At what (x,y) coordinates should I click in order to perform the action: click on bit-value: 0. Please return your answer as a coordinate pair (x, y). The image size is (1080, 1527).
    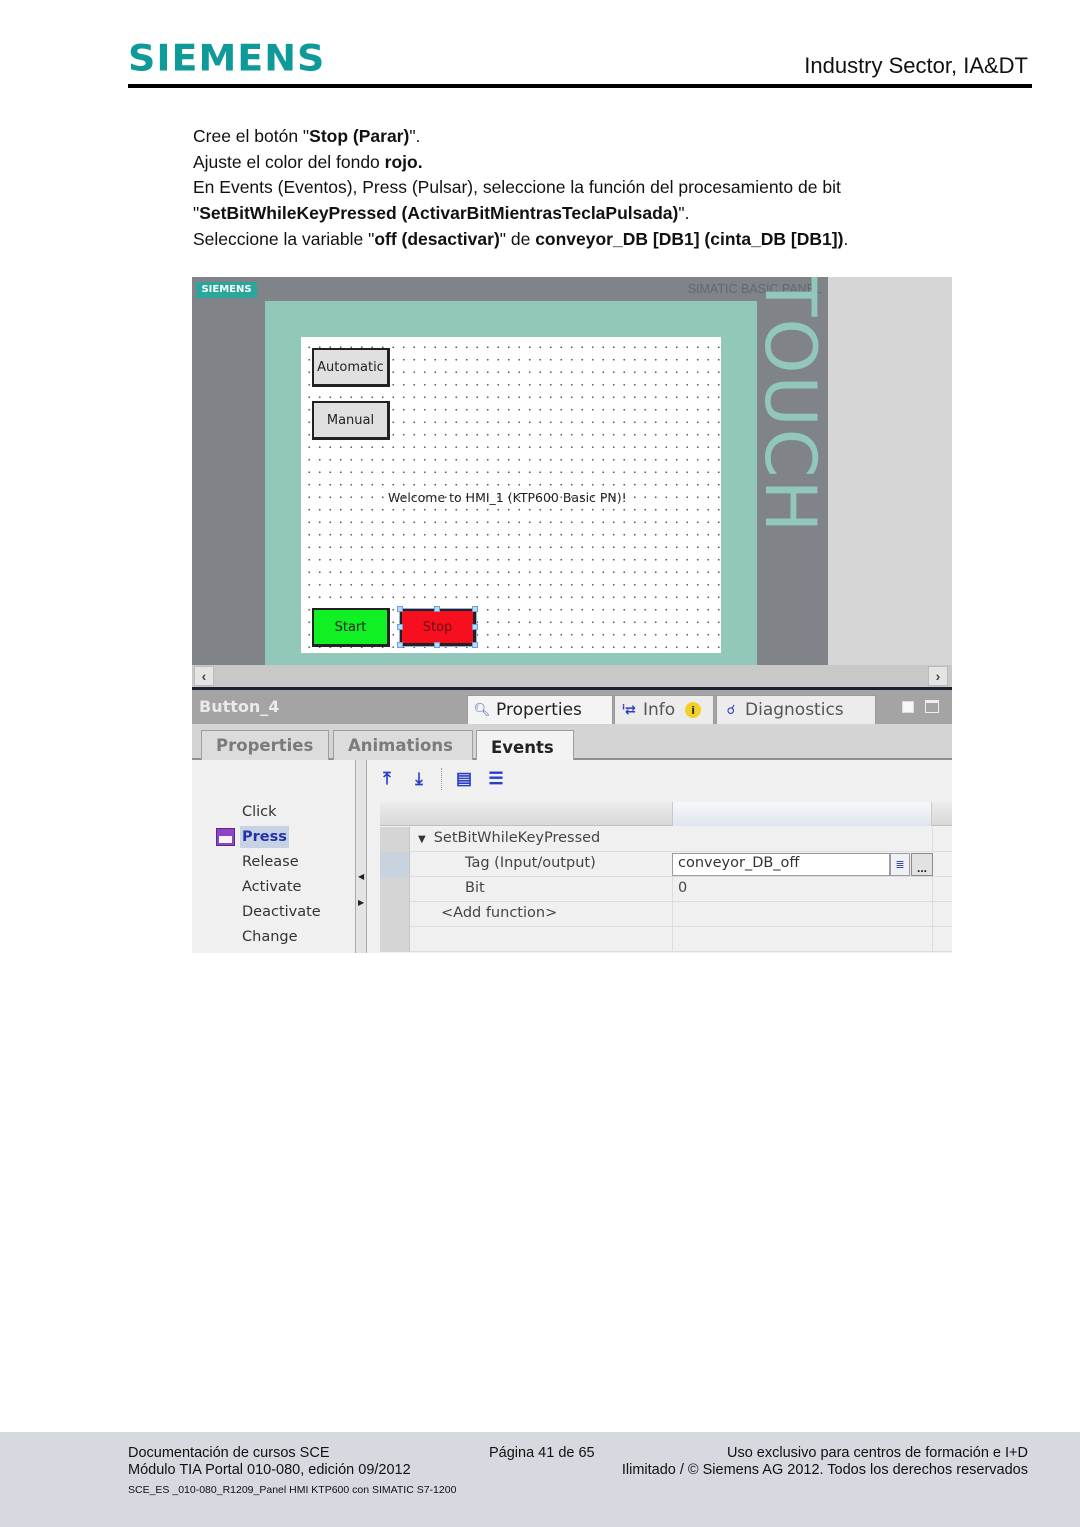
    Looking at the image, I should click on (682, 888).